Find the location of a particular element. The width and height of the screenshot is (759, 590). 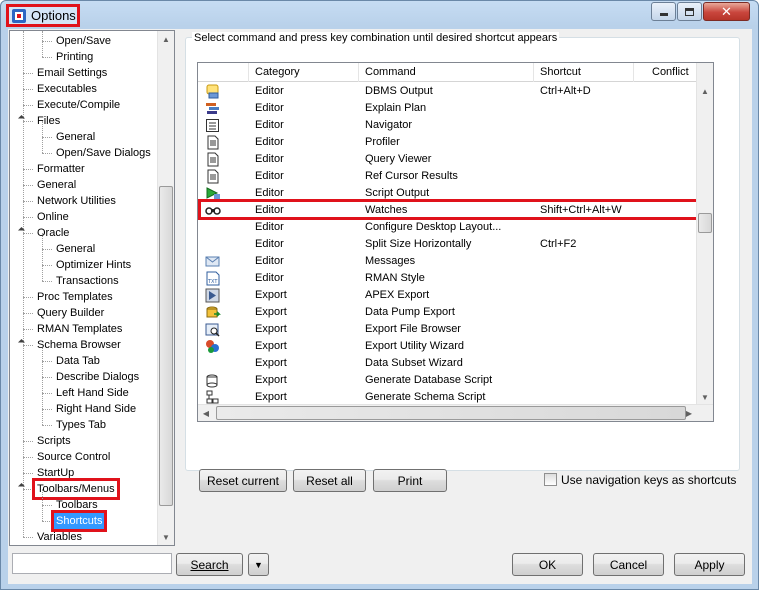

table-row: Editor DBMS Output Ctrl+Alt+D is located at coordinates (448, 91).